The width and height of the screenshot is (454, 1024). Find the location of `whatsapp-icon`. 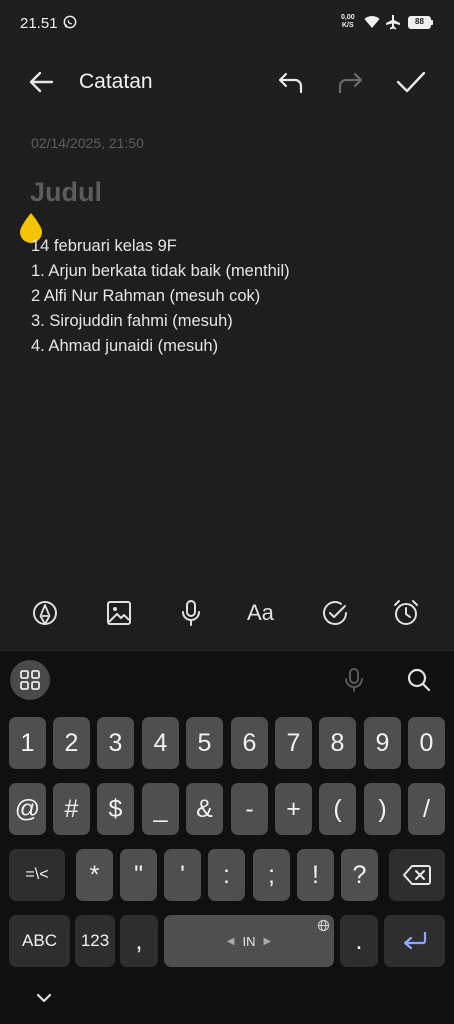

whatsapp-icon is located at coordinates (70, 22).